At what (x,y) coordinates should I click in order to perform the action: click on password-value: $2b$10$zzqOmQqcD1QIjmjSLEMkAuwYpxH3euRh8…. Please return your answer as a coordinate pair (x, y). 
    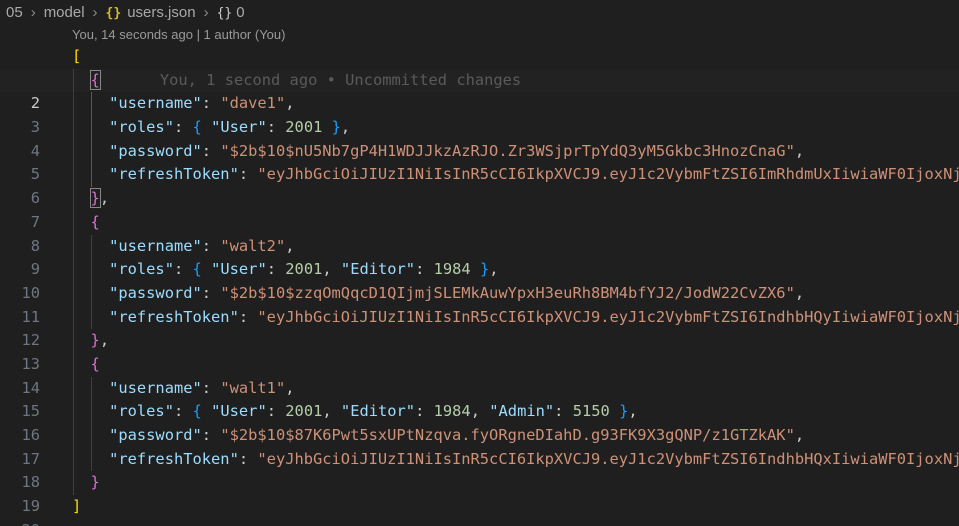
    Looking at the image, I should click on (507, 292).